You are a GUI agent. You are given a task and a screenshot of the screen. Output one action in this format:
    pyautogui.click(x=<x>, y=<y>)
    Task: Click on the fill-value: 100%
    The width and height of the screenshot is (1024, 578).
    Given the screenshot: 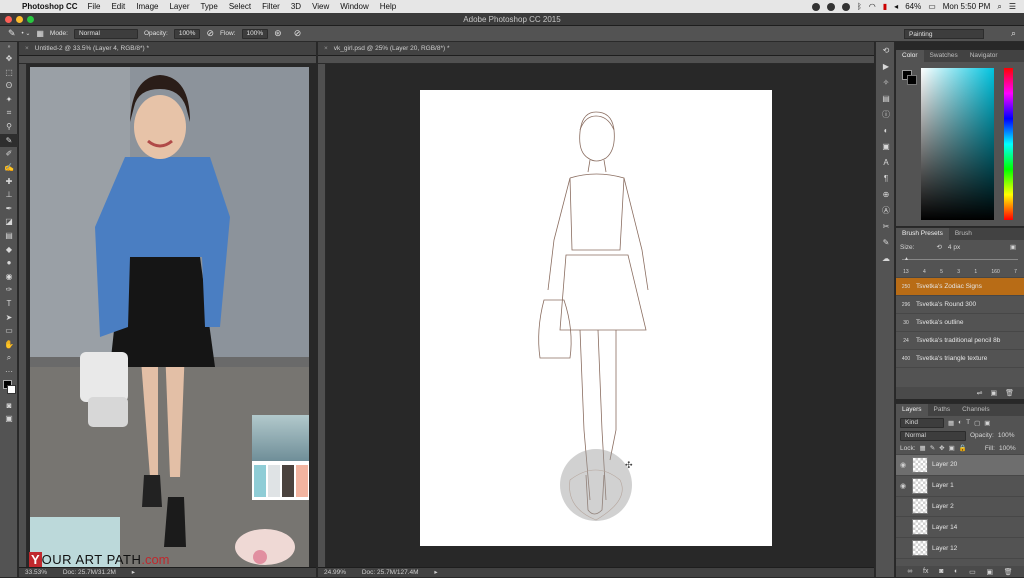 What is the action you would take?
    pyautogui.click(x=1007, y=448)
    